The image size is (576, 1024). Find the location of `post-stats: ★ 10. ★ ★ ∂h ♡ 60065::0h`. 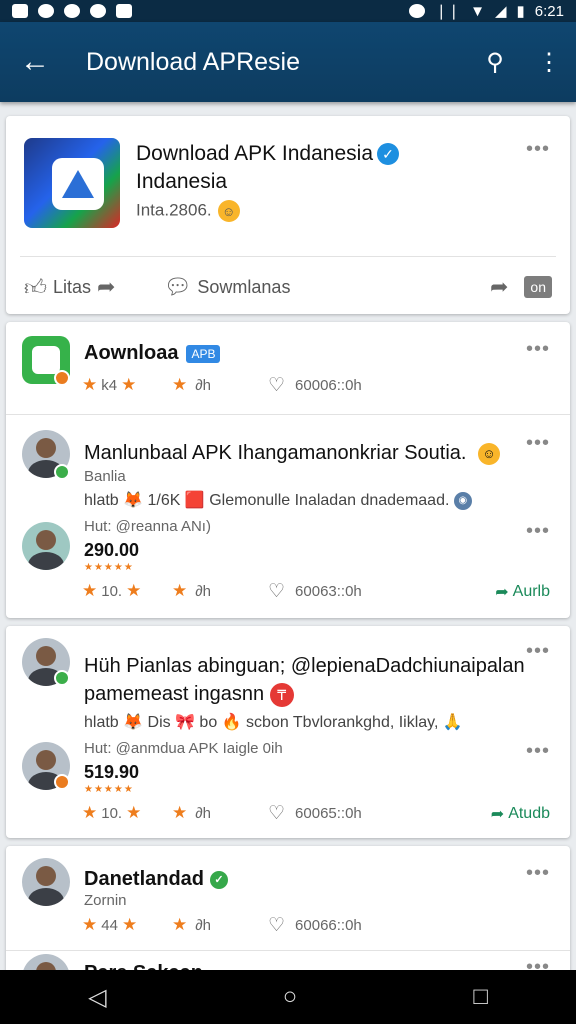

post-stats: ★ 10. ★ ★ ∂h ♡ 60065::0h is located at coordinates (222, 813).